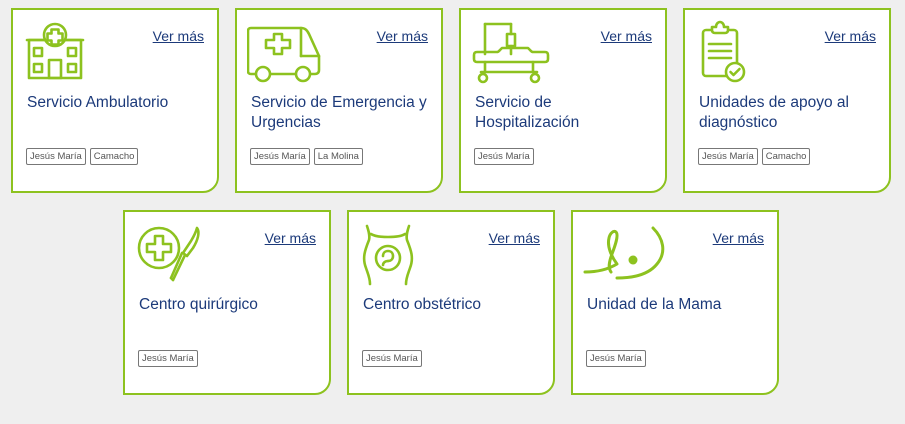 The image size is (905, 424). Describe the element at coordinates (527, 112) in the screenshot. I see `card-title: Servicio de Hospitalización` at that location.